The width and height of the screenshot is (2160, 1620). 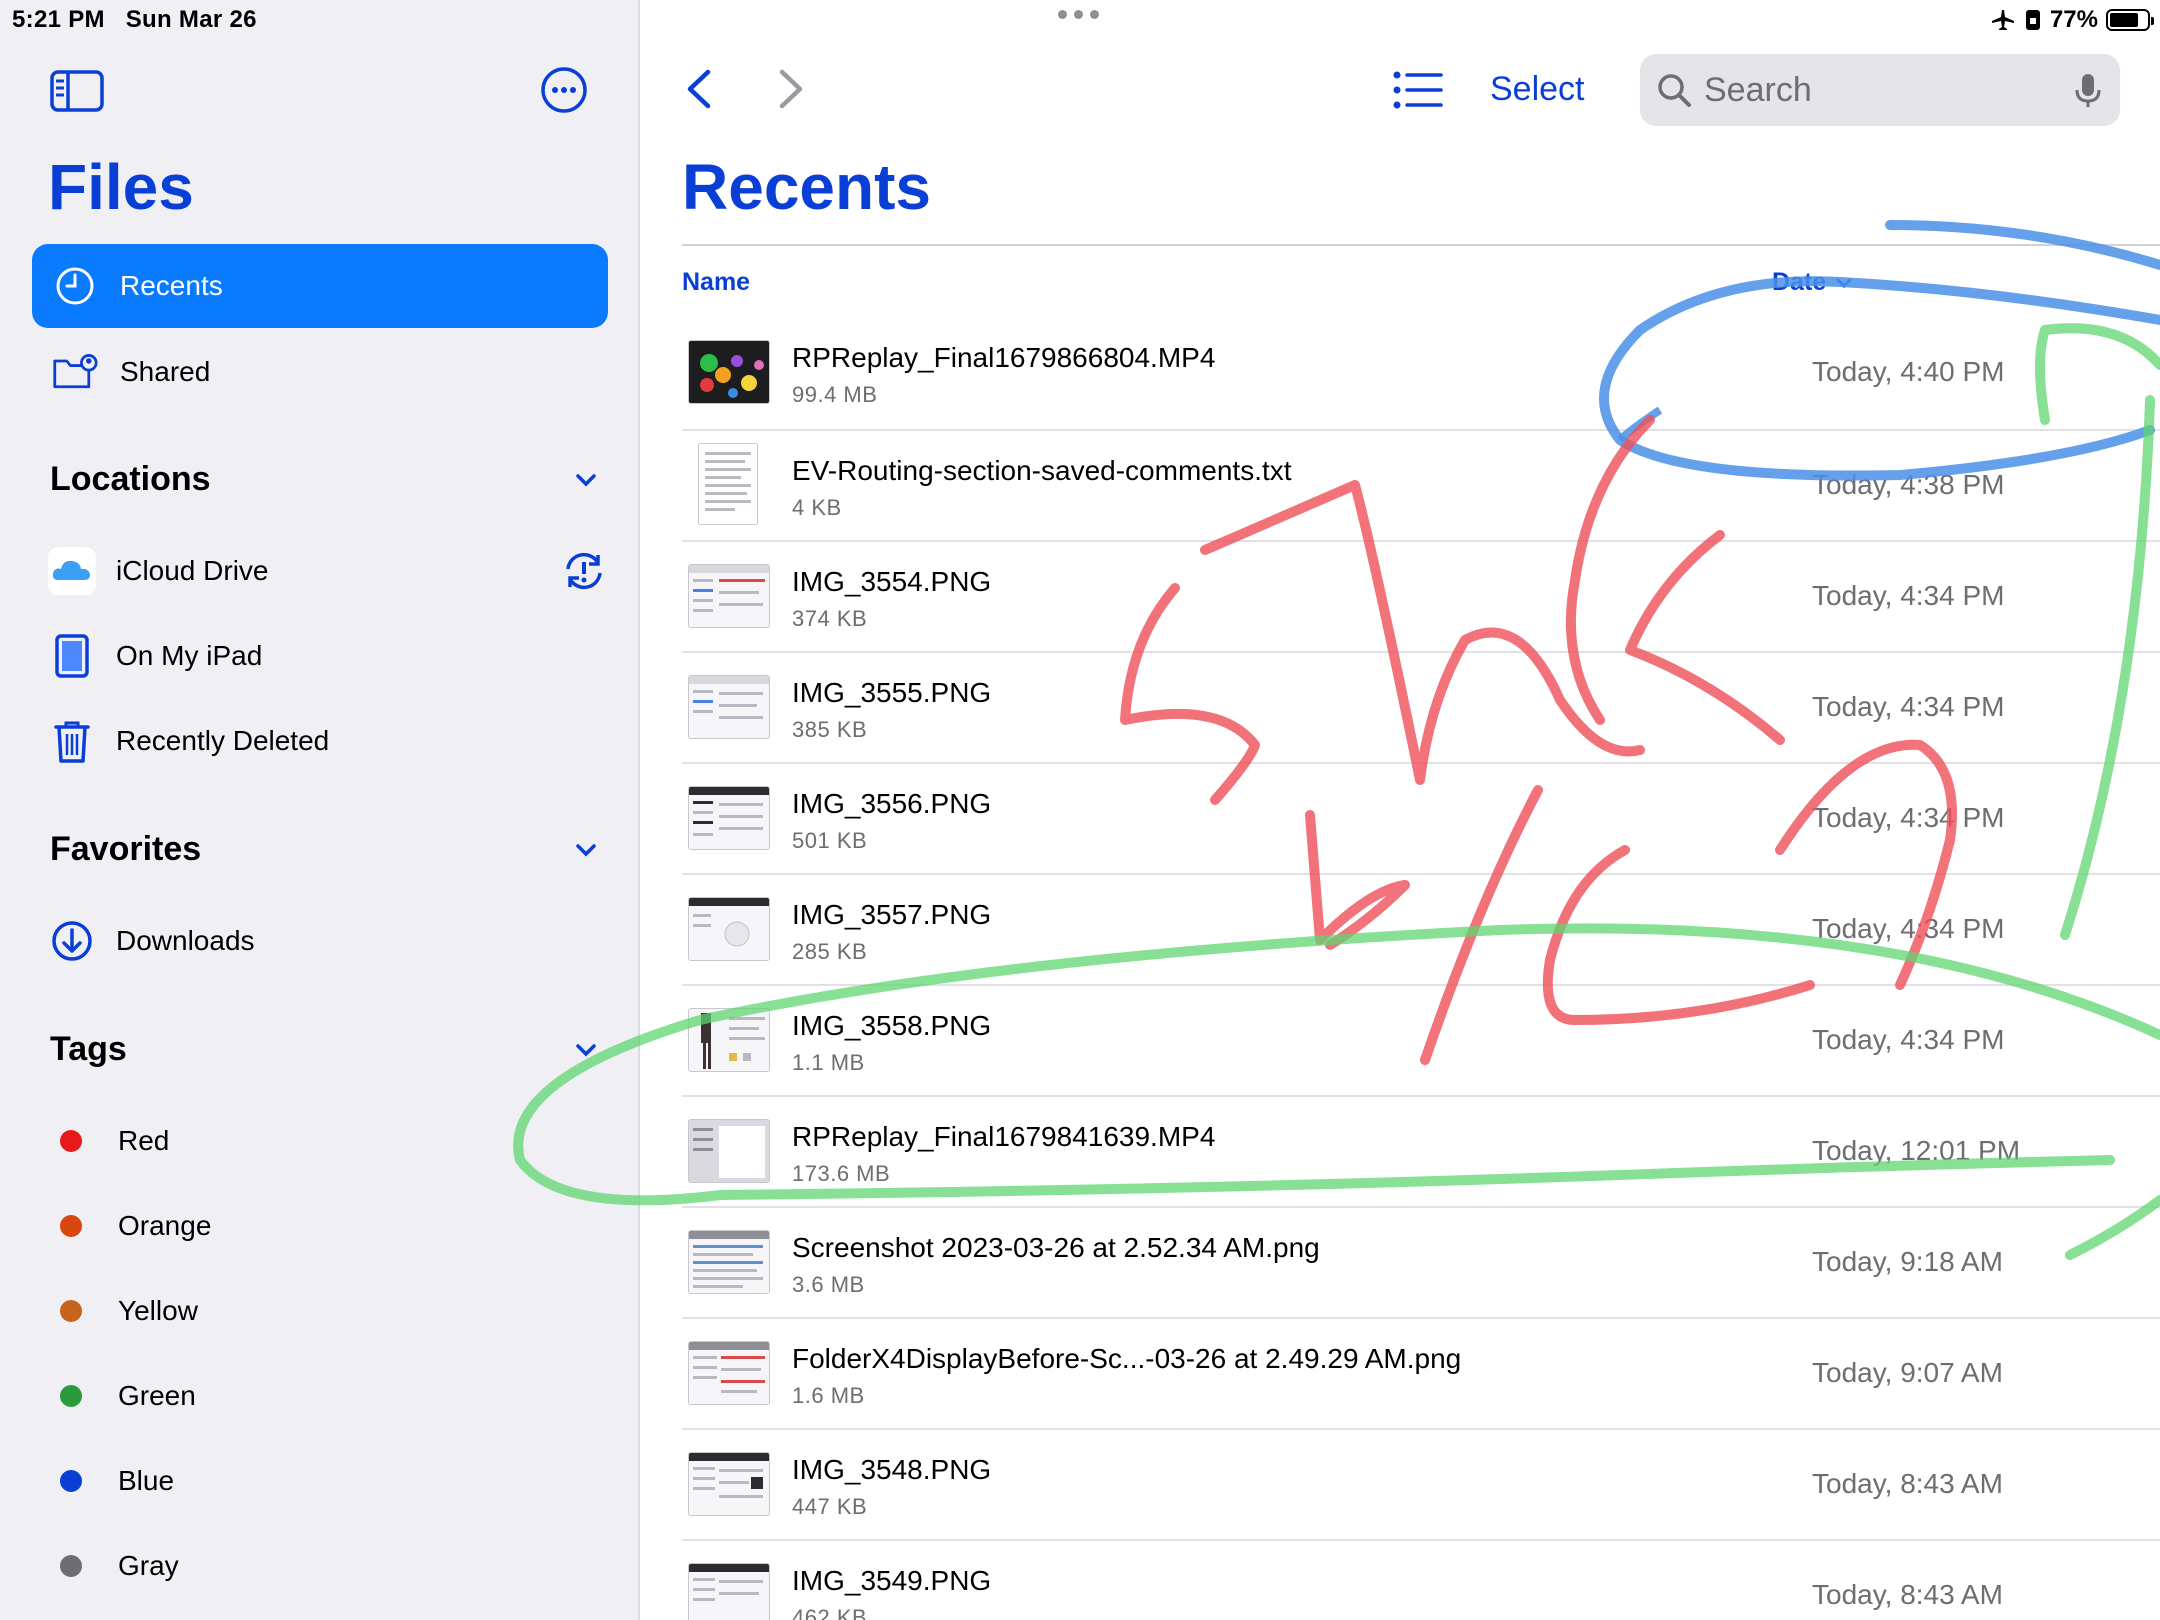 I want to click on select-button: Select, so click(x=1537, y=89).